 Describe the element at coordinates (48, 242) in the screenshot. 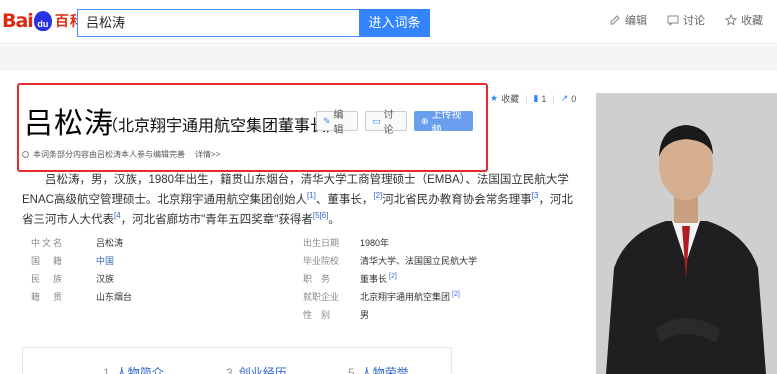

I see `info-label: 中文名` at that location.